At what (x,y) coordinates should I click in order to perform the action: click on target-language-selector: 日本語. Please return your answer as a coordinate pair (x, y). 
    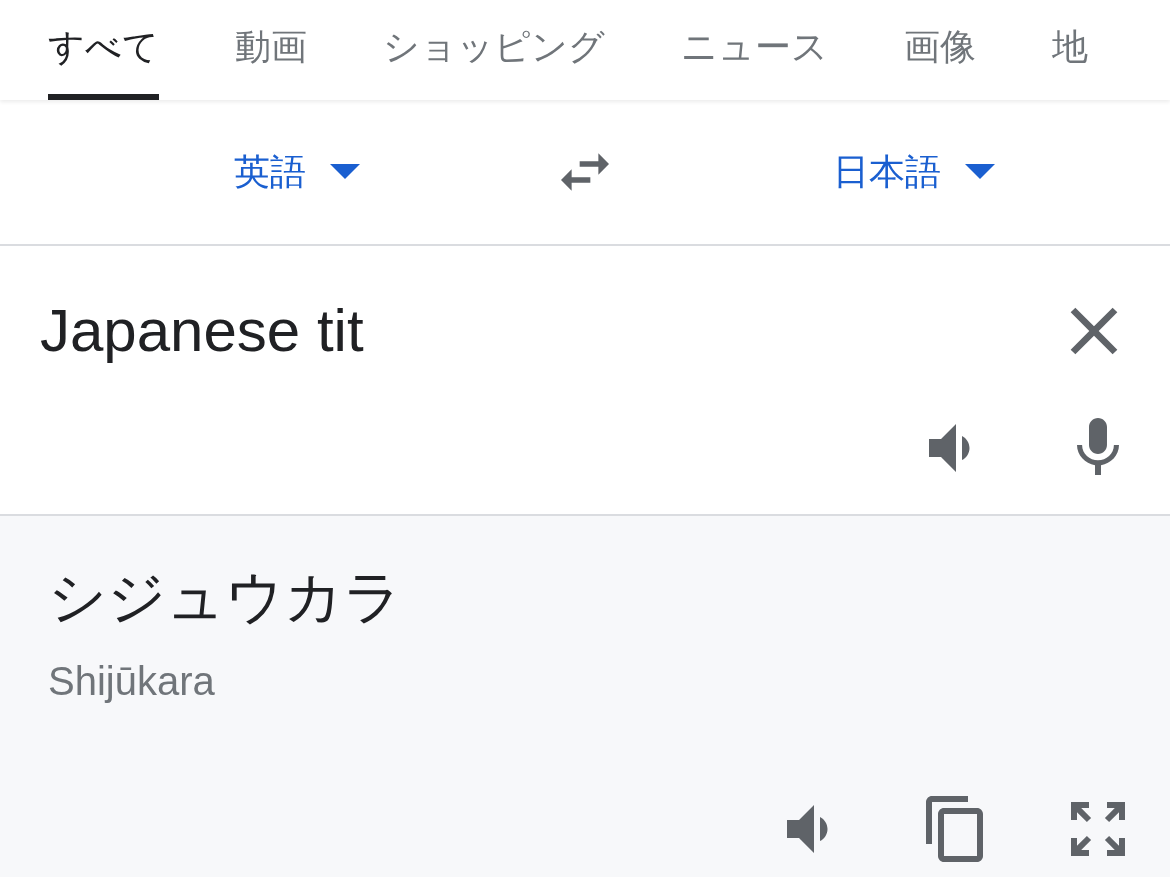
    Looking at the image, I should click on (913, 172).